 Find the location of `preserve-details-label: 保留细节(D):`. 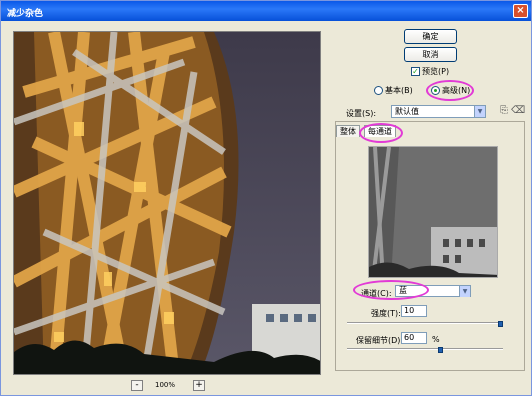

preserve-details-label: 保留细节(D): is located at coordinates (380, 340).